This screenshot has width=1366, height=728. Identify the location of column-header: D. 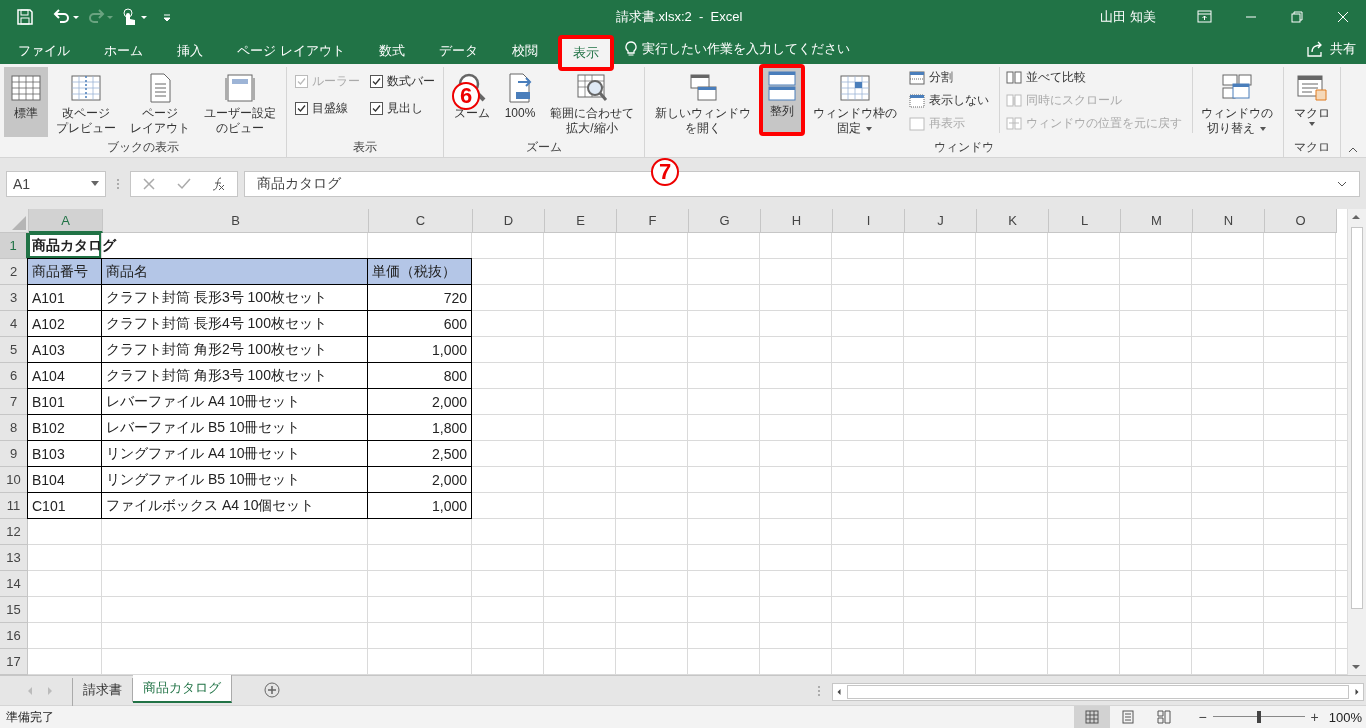
(509, 221).